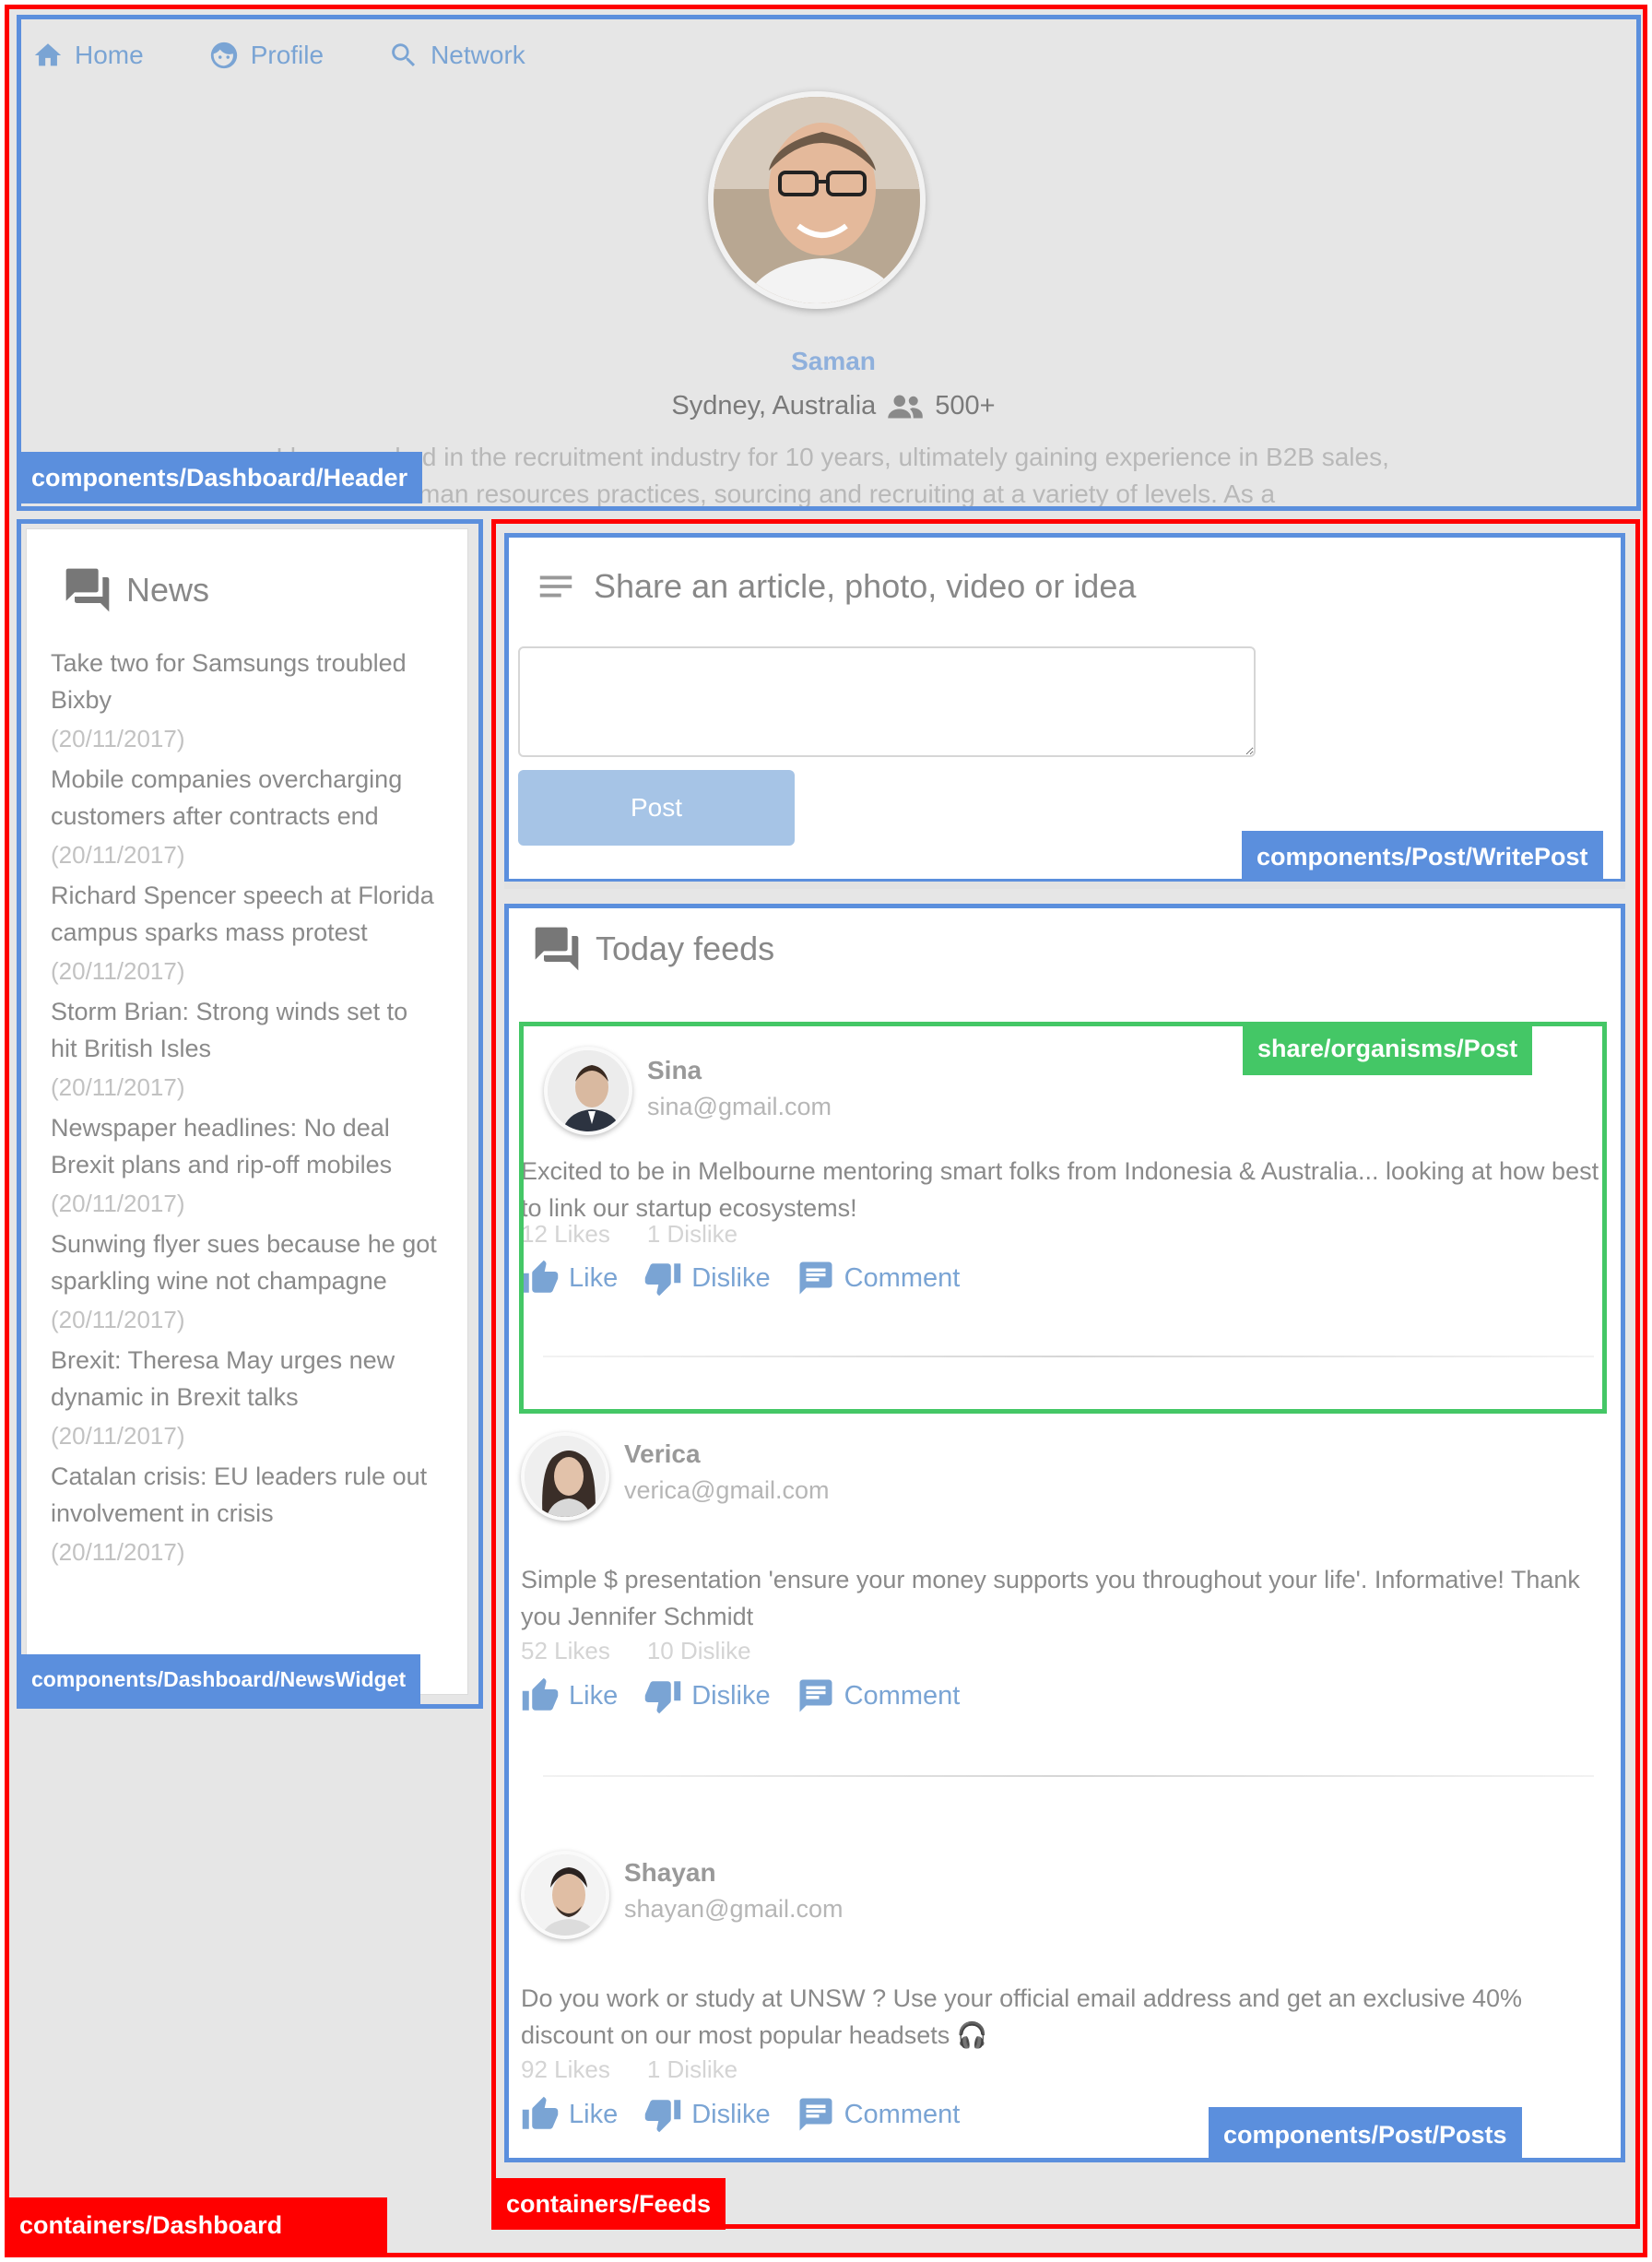 The width and height of the screenshot is (1652, 2262). I want to click on nav-network: Network, so click(456, 55).